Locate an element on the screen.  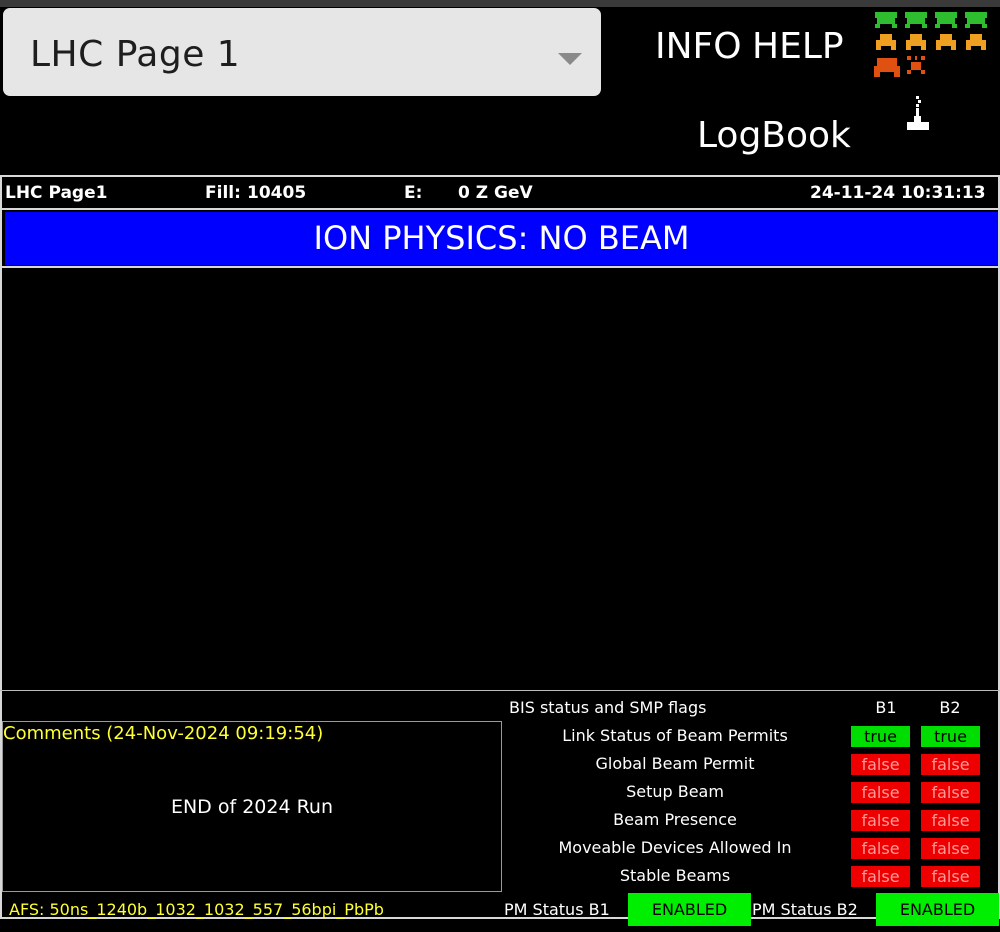
page-selector-dropdown: LHC Page 1 is located at coordinates (302, 52).